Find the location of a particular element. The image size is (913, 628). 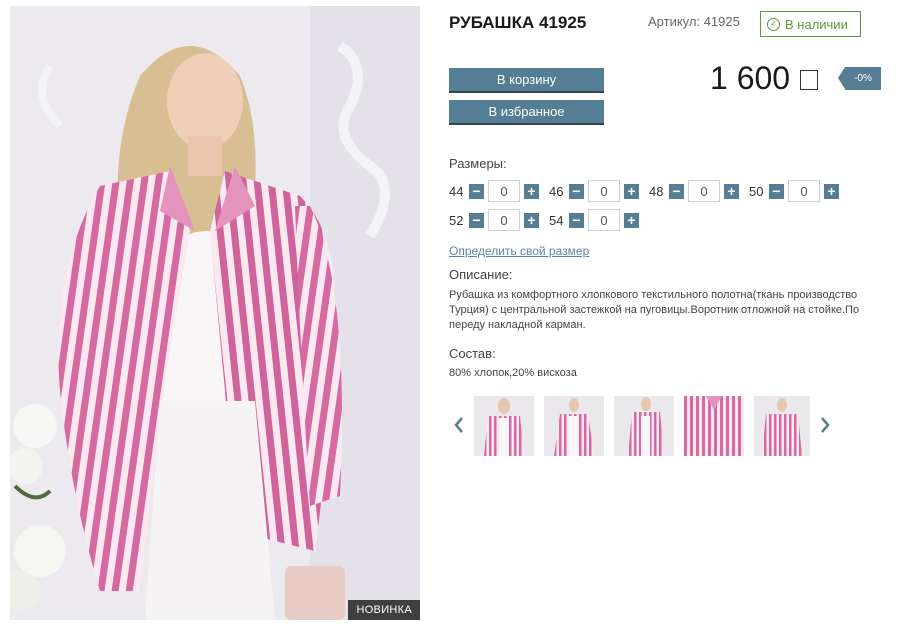

size-label: 46 is located at coordinates (556, 191).